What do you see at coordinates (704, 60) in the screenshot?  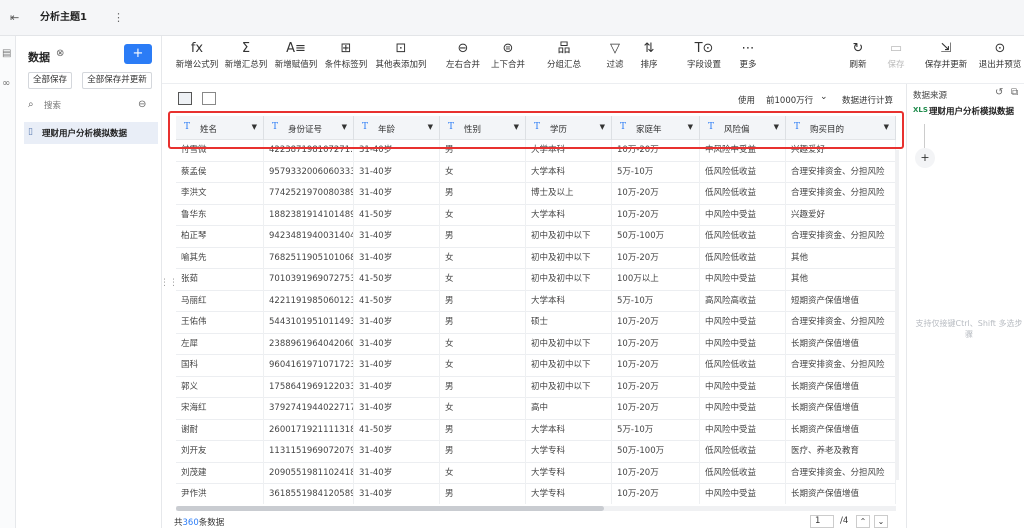 I see `field-settings-button: T⊙ 字段设置` at bounding box center [704, 60].